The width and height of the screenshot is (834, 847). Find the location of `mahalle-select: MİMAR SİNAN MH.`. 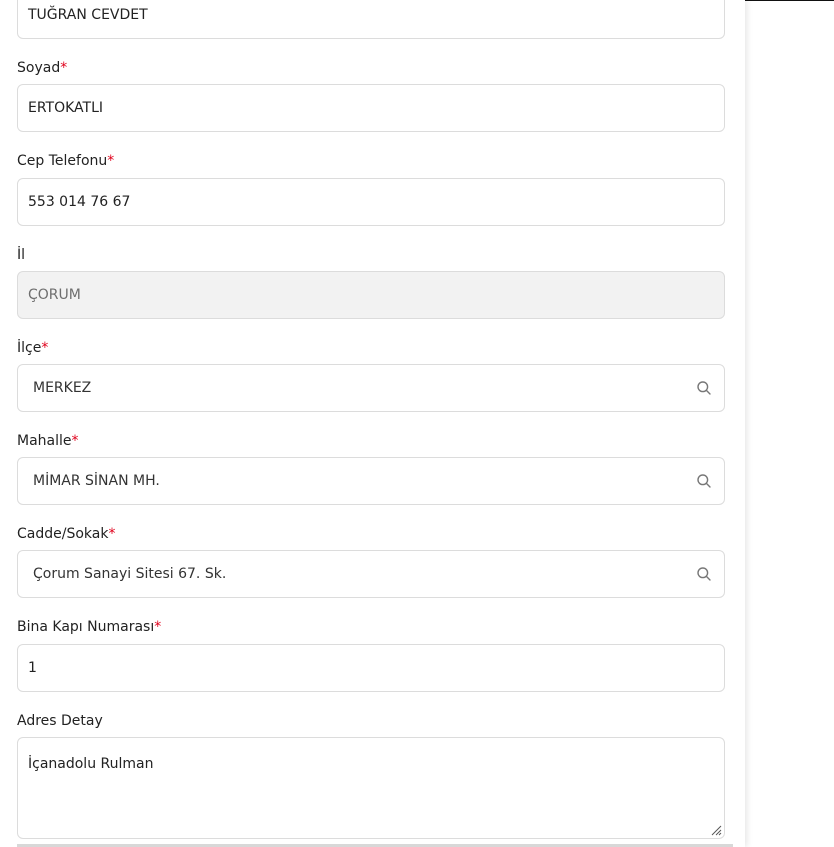

mahalle-select: MİMAR SİNAN MH. is located at coordinates (371, 481).